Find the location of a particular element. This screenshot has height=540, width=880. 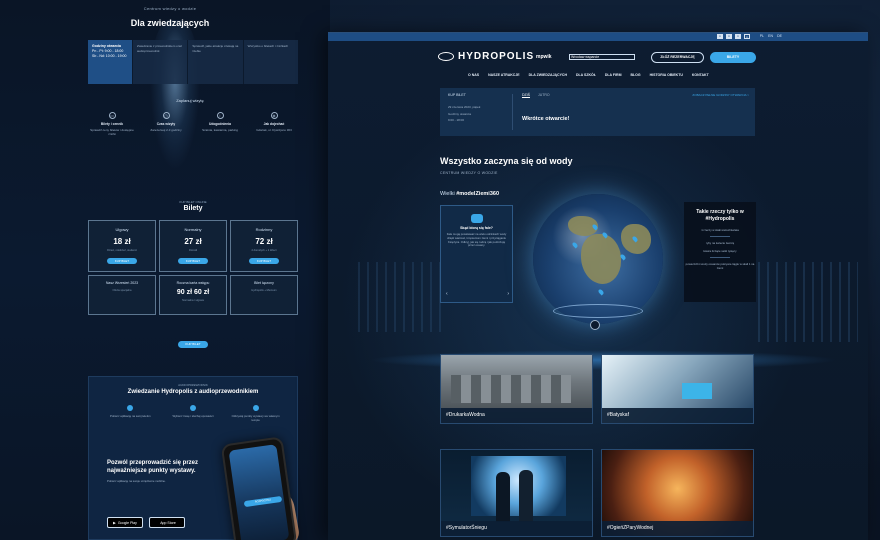

visit-item-text: Zarezerwuj 2-3 godziny is located at coordinates (166, 130).